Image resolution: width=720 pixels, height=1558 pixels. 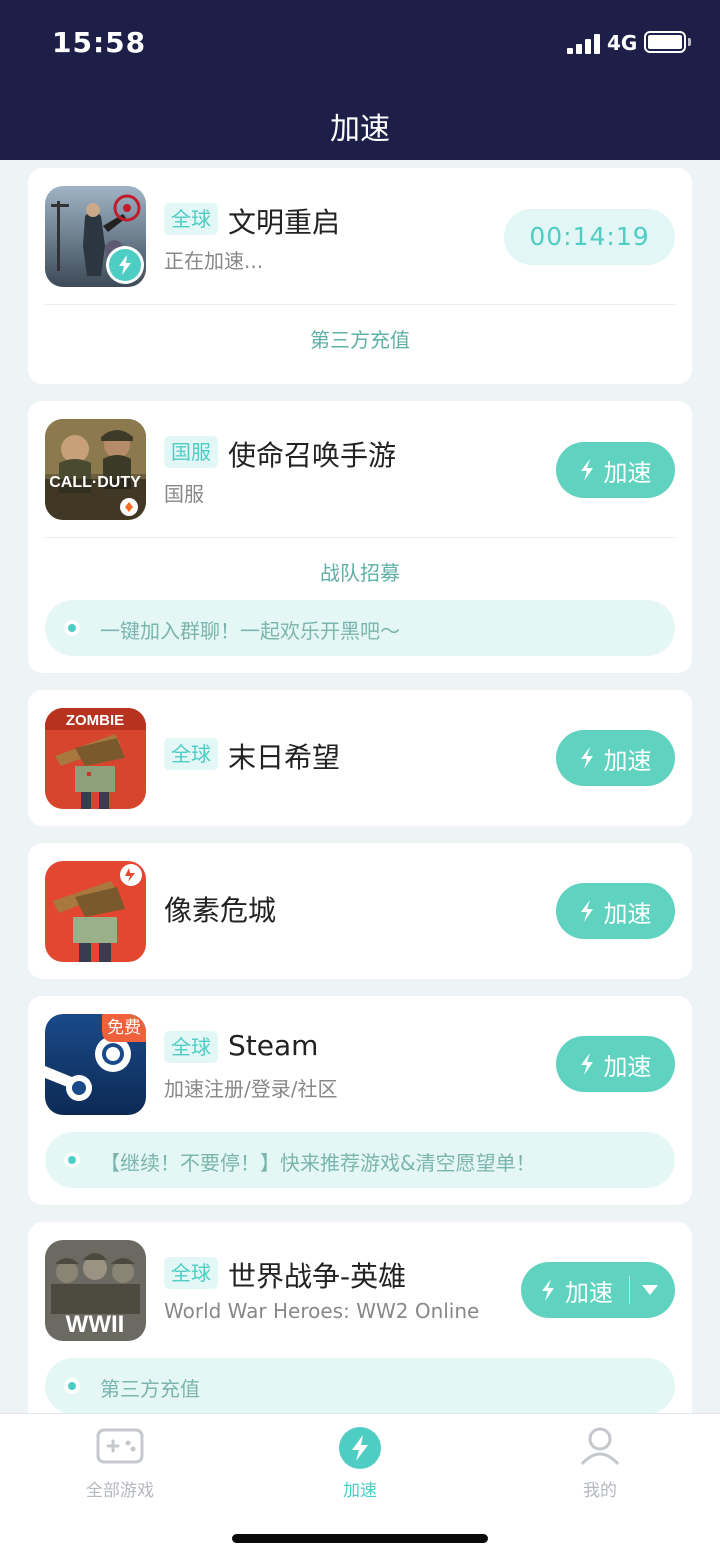 I want to click on accelerate-split-button: 加速, so click(x=598, y=1290).